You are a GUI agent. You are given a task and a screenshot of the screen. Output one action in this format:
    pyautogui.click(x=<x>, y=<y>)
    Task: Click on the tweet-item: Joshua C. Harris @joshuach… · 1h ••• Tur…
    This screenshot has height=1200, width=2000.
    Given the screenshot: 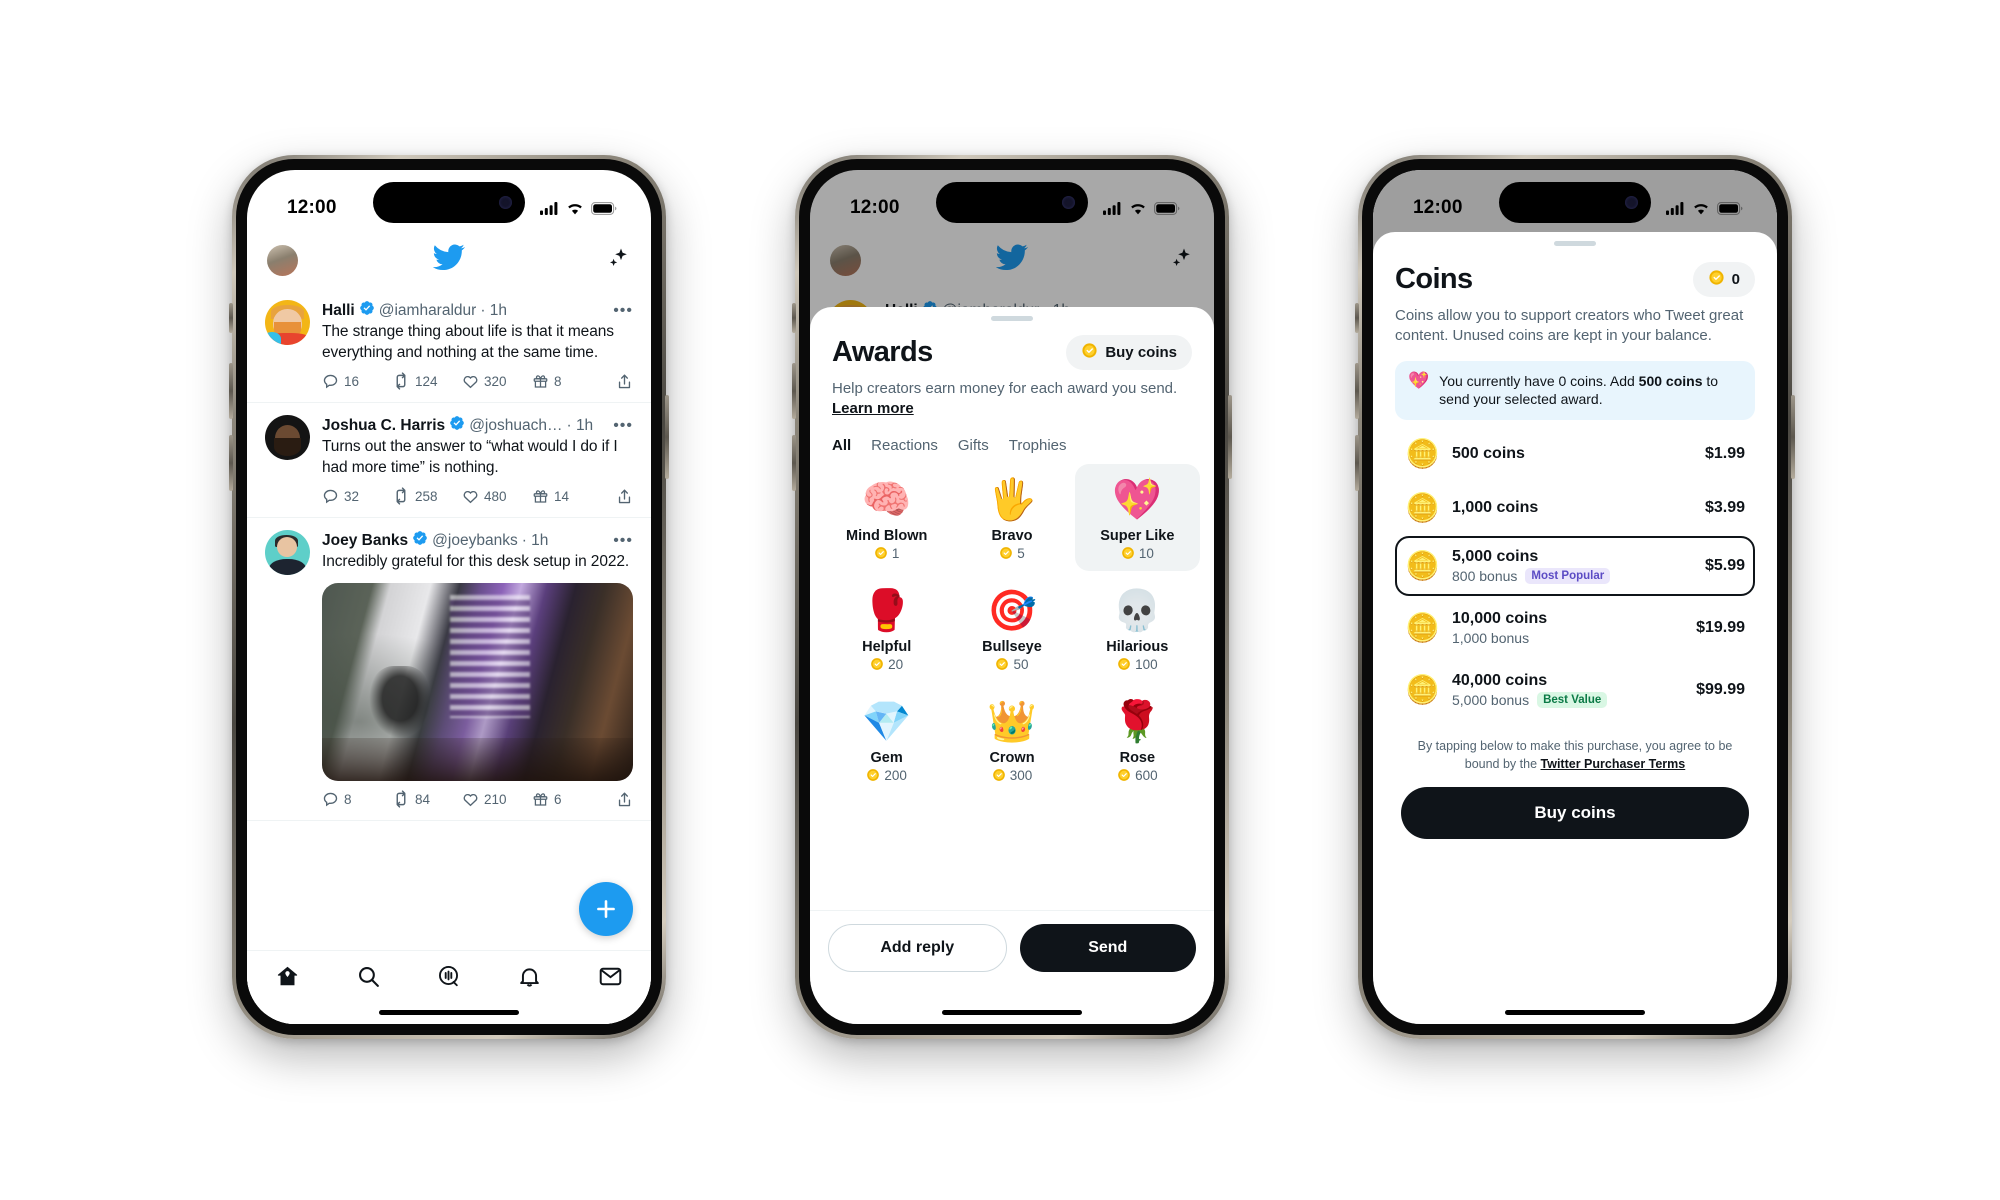 What is the action you would take?
    pyautogui.click(x=449, y=461)
    